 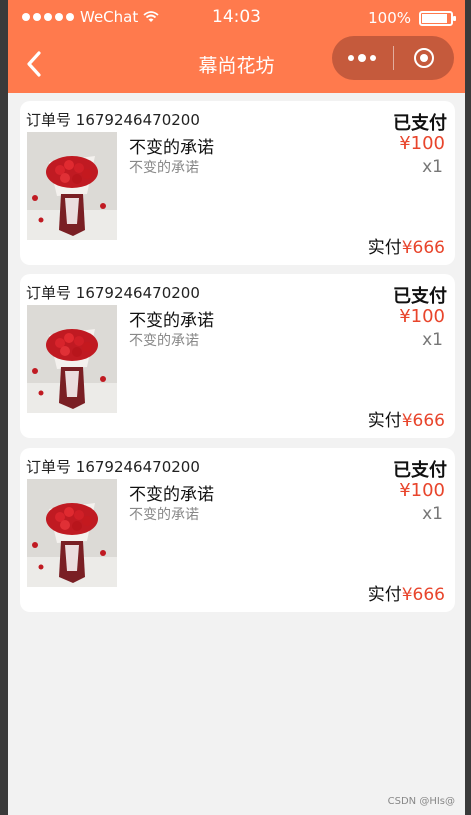 What do you see at coordinates (393, 58) in the screenshot?
I see `mini-program-capsule` at bounding box center [393, 58].